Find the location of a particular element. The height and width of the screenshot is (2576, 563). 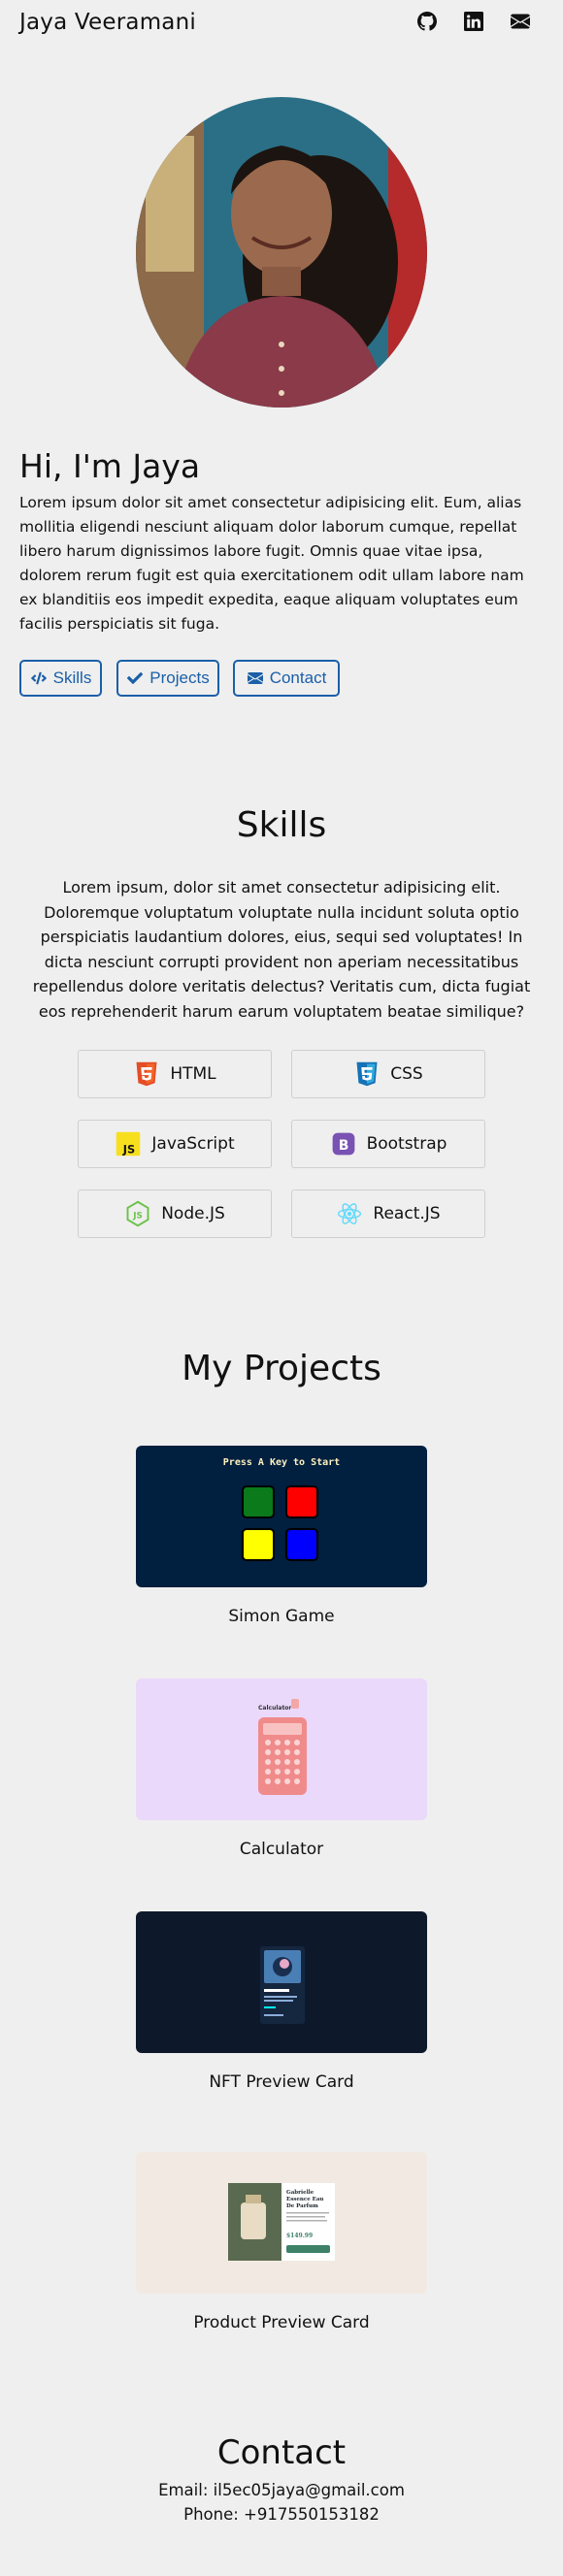

project-thumbnail-nft-preview-card is located at coordinates (281, 1982).